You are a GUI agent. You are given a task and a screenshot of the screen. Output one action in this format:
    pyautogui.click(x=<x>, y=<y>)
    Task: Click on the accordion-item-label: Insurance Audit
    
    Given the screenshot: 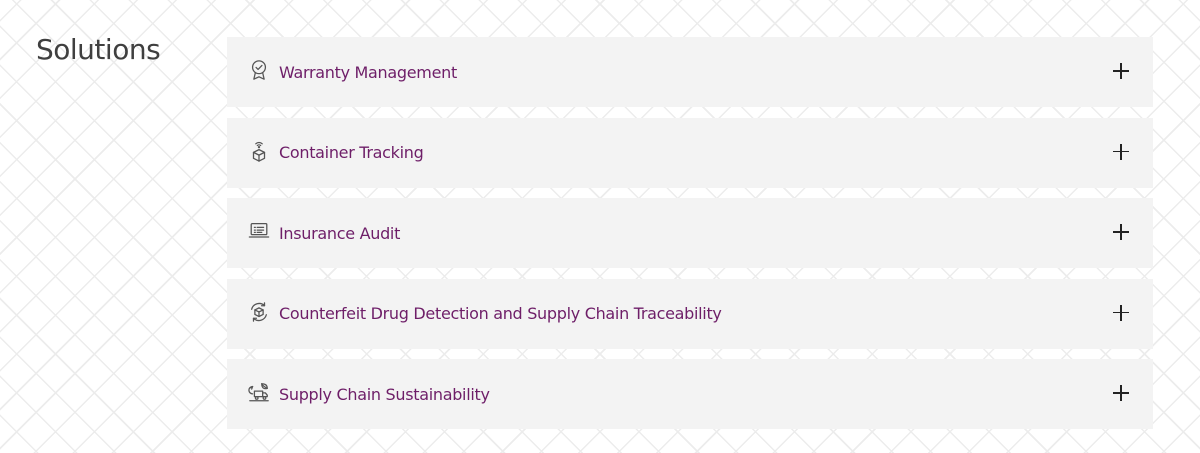 What is the action you would take?
    pyautogui.click(x=340, y=233)
    